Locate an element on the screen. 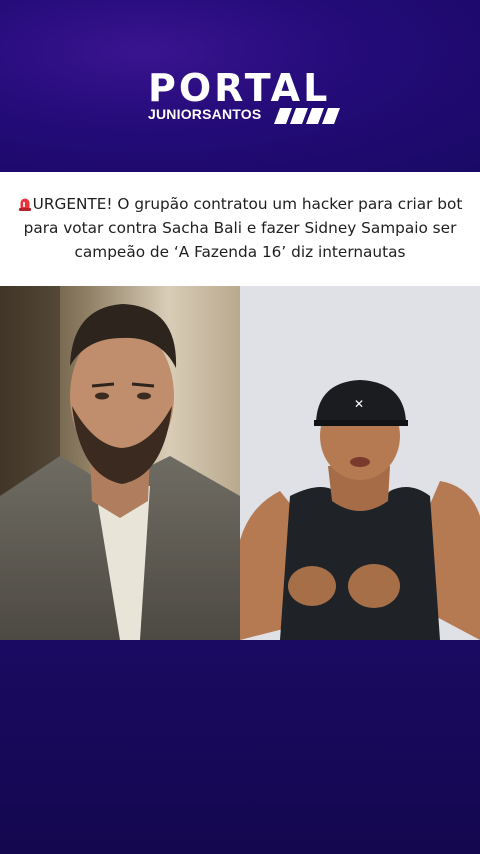  logo-title: PORTAL is located at coordinates (239, 88).